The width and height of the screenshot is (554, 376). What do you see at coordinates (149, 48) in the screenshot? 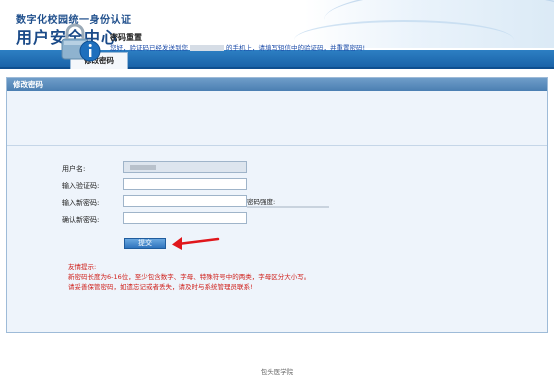
I see `notice-text-before: 您好，验证码已经发送到您` at bounding box center [149, 48].